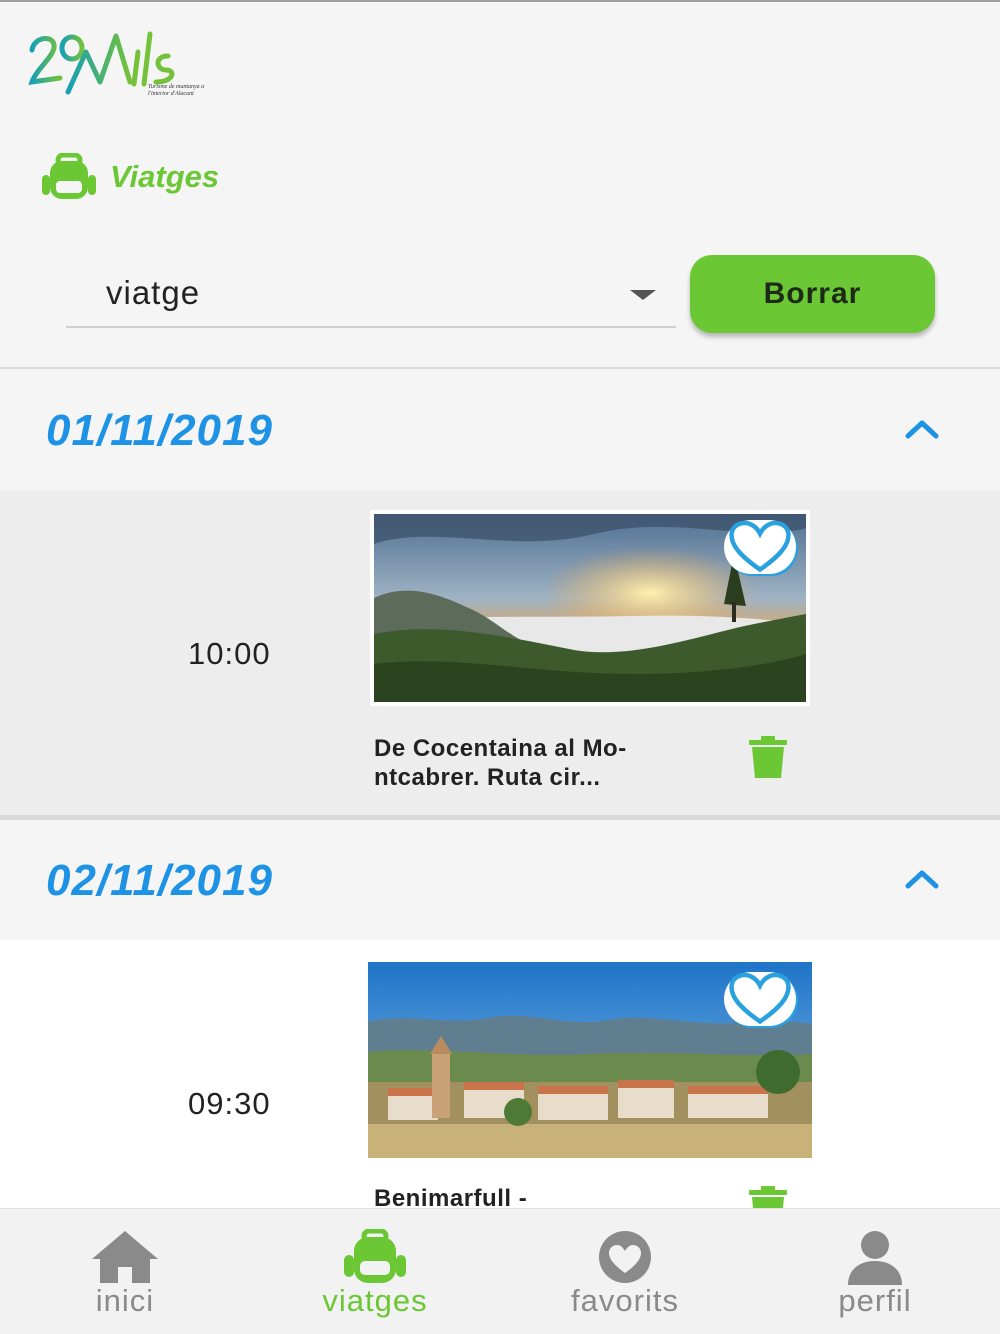 Image resolution: width=1000 pixels, height=1334 pixels. Describe the element at coordinates (451, 1196) in the screenshot. I see `entry-title-line: Benimarfull -` at that location.